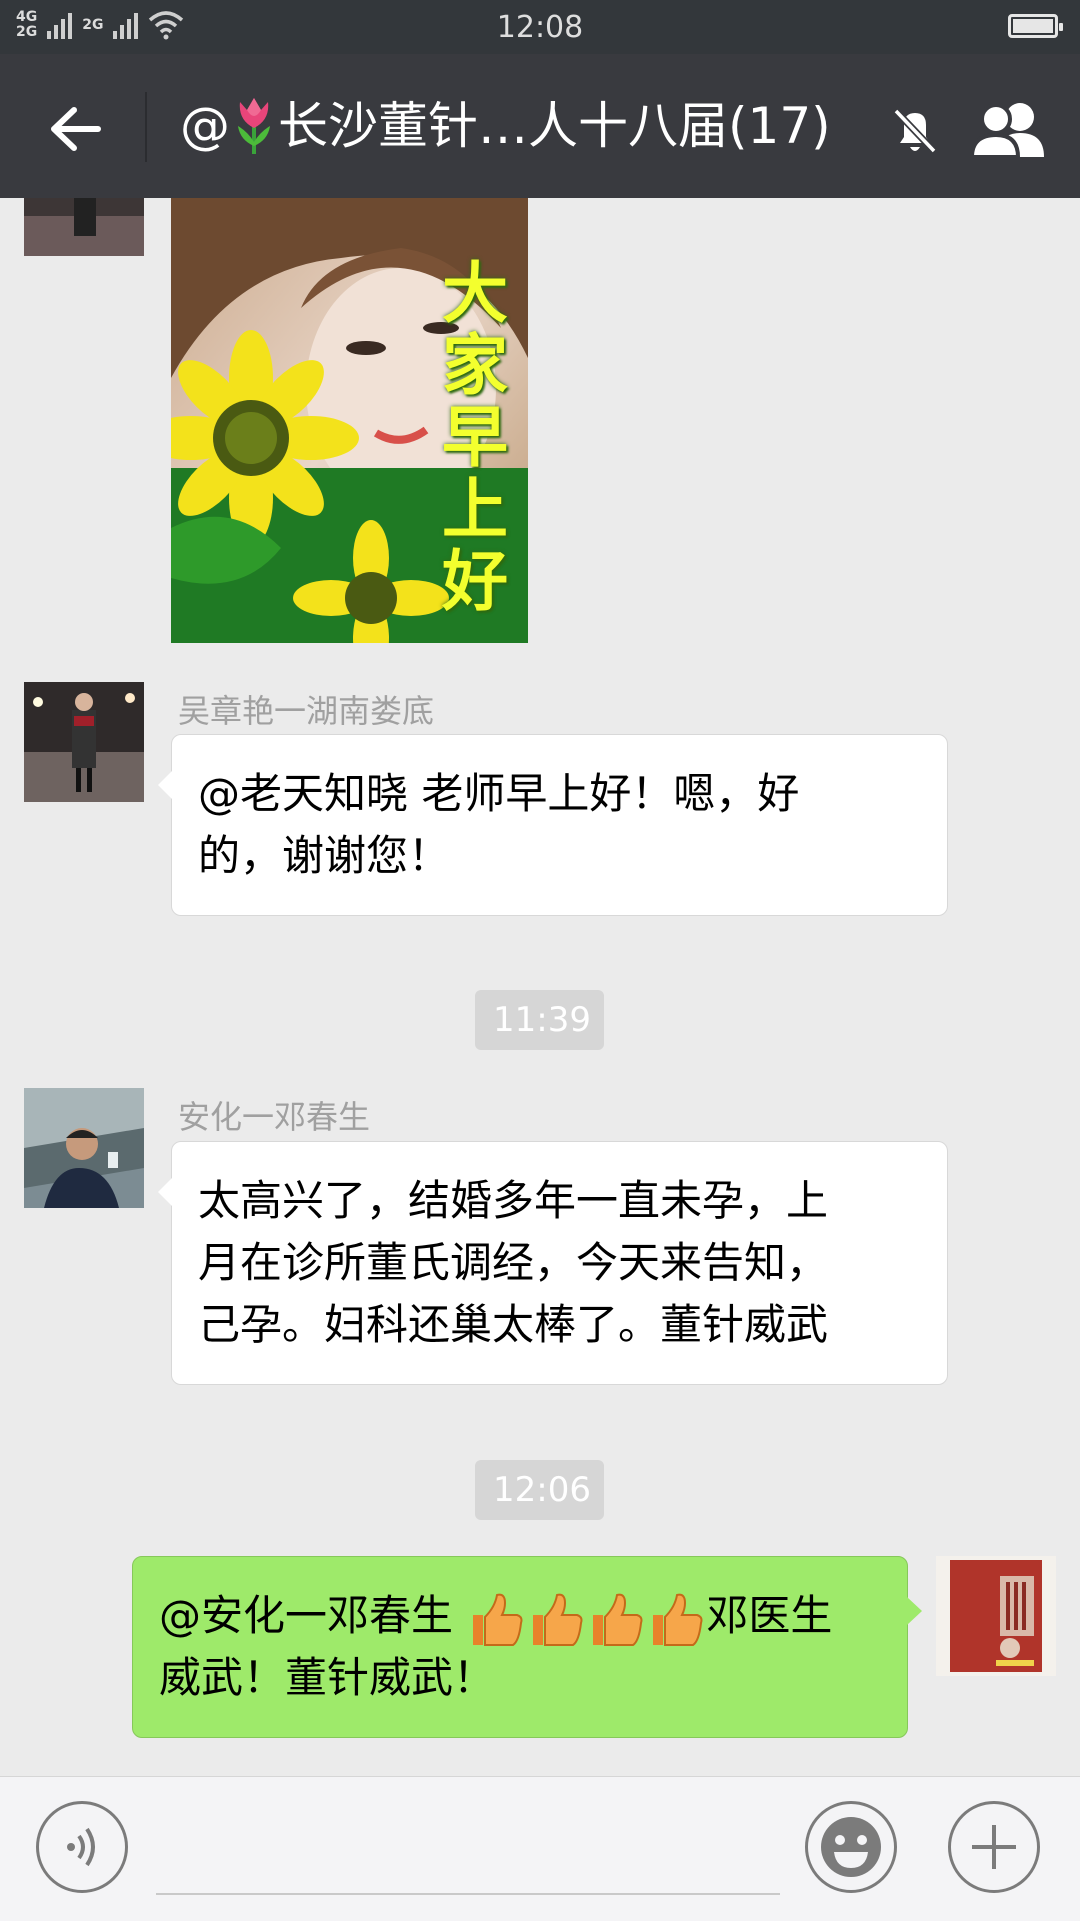  I want to click on members-icon, so click(1006, 131).